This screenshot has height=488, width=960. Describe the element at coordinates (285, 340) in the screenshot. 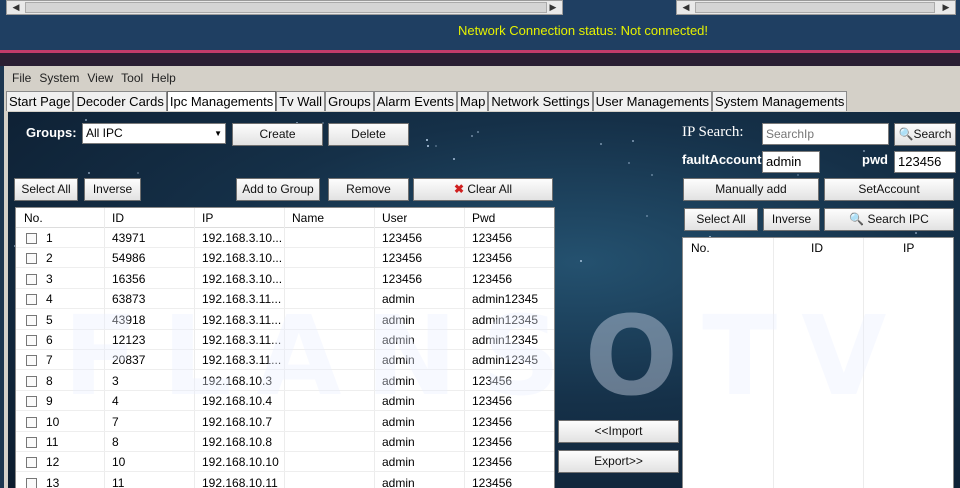

I see `table-row: 6 12123 192.168.3.11... admin admin12345` at that location.